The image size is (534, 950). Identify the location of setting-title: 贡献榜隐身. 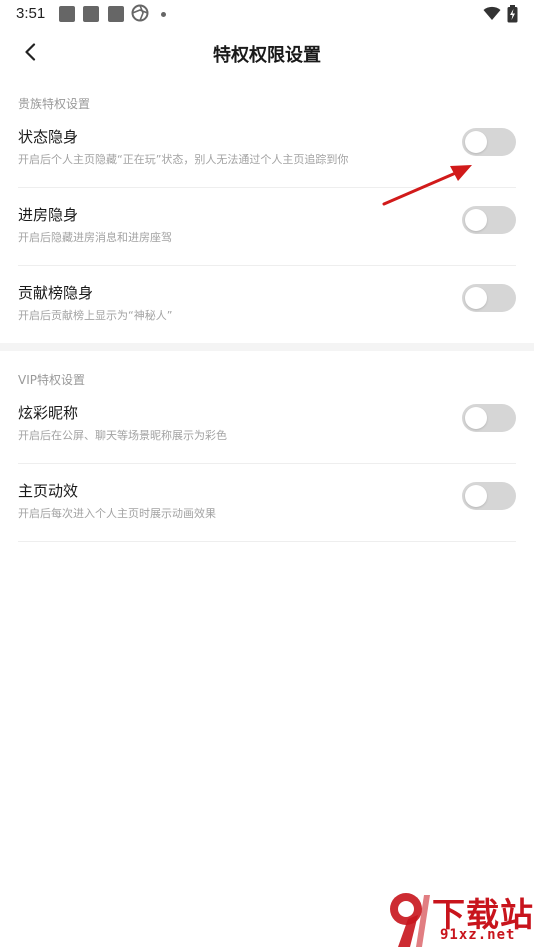
(56, 293).